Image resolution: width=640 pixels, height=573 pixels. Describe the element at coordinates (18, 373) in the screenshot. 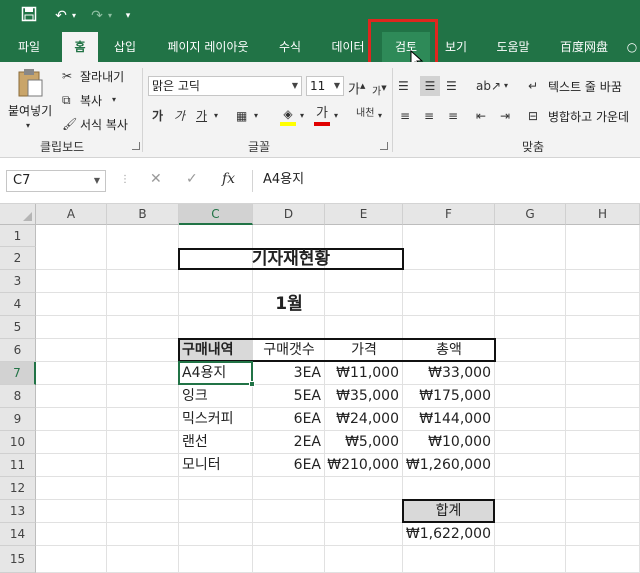

I see `row-header-7: 7` at that location.